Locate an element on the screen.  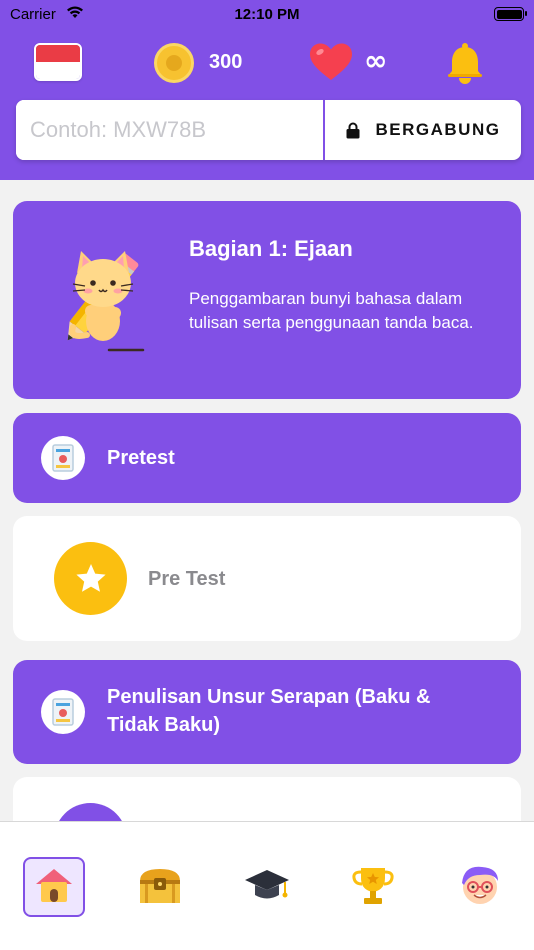
lesson-title: Pretest is located at coordinates (141, 458).